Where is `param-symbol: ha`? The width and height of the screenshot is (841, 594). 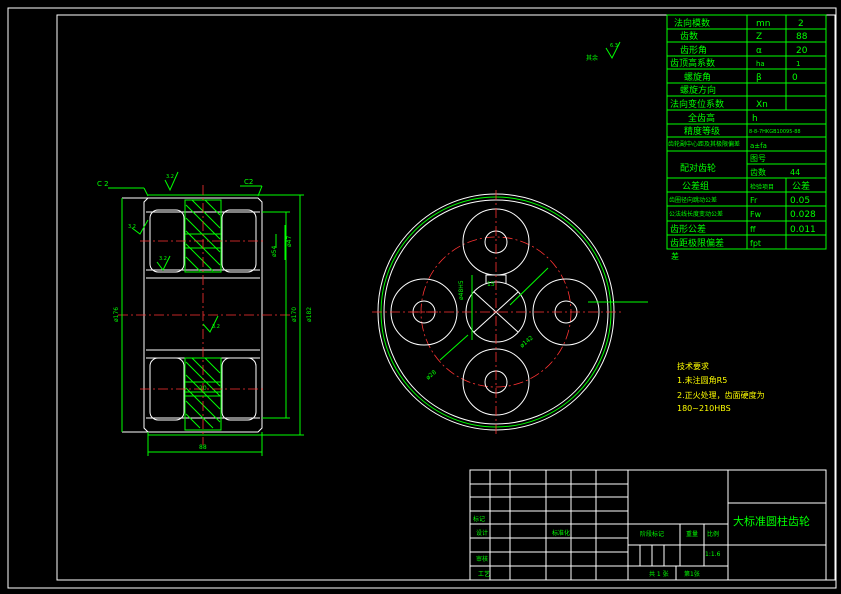 param-symbol: ha is located at coordinates (760, 64).